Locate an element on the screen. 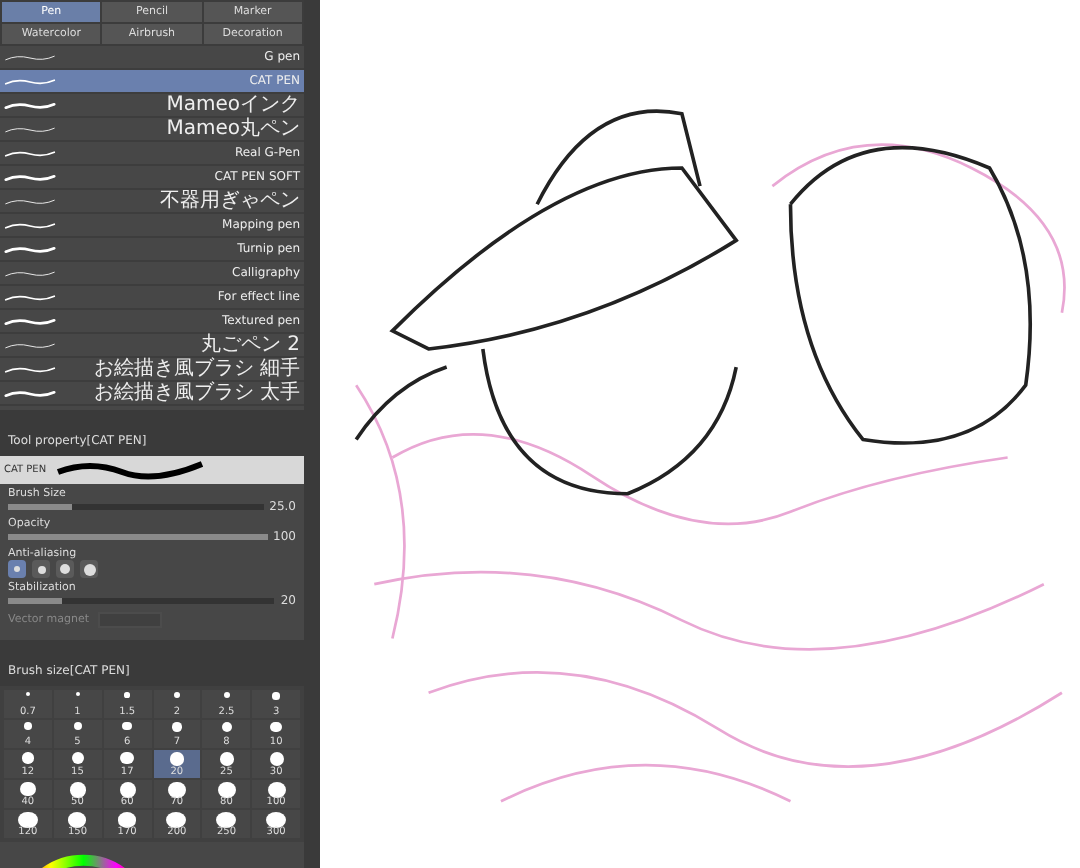 Image resolution: width=1080 pixels, height=868 pixels. brush-item: 不器用ぎゃペン is located at coordinates (152, 202).